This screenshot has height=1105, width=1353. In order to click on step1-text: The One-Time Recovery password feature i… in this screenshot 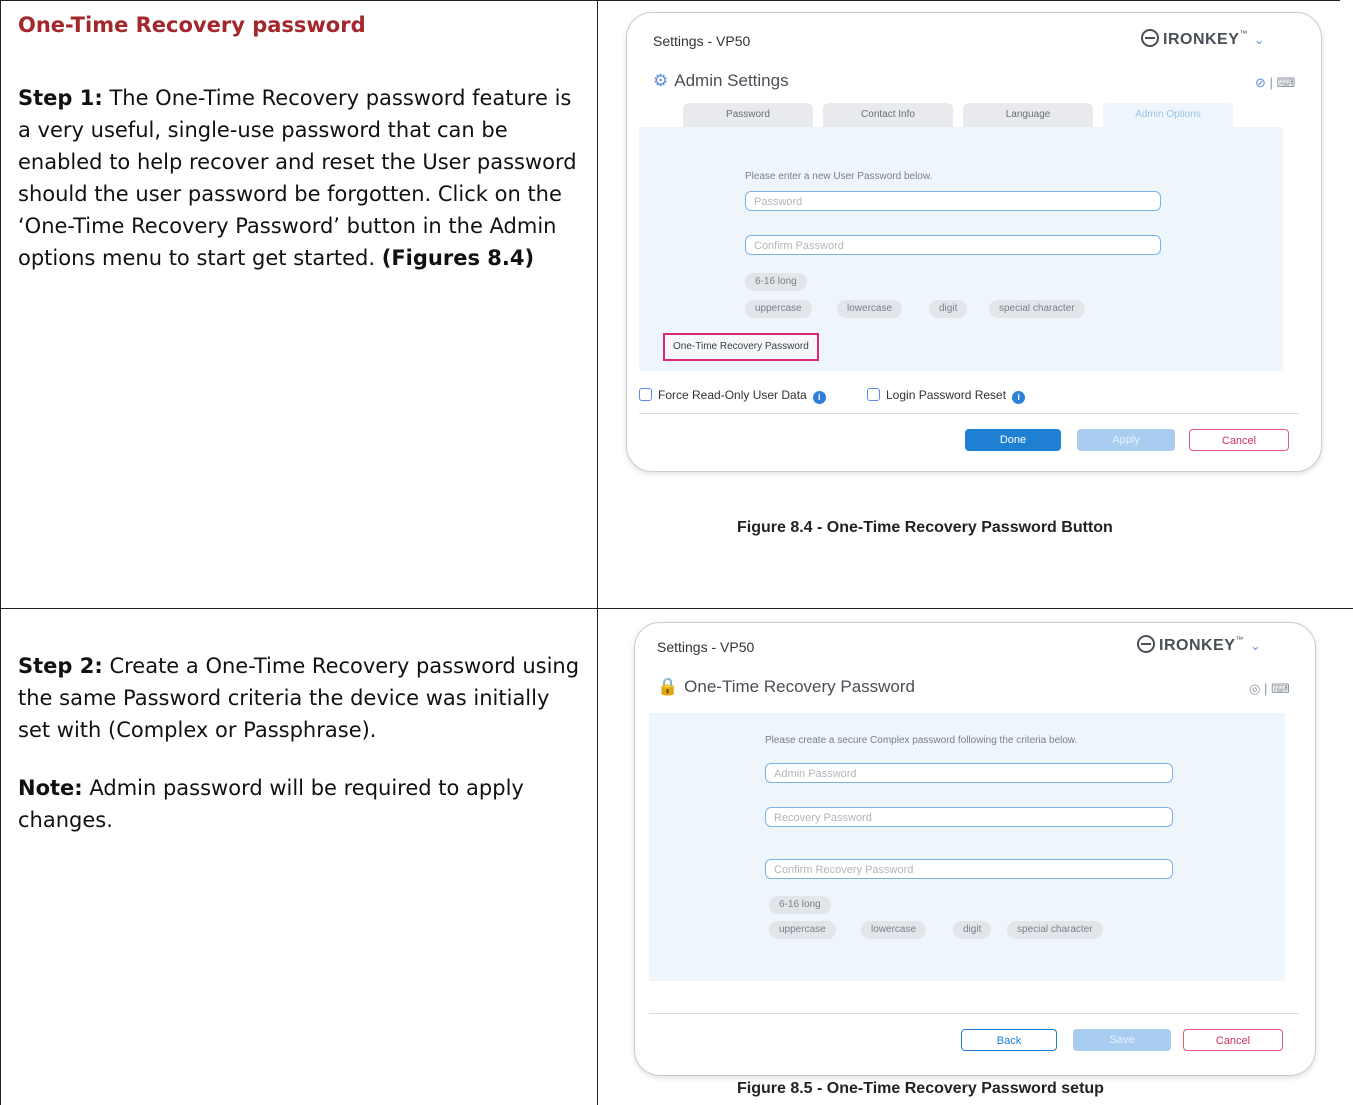, I will do `click(297, 178)`.